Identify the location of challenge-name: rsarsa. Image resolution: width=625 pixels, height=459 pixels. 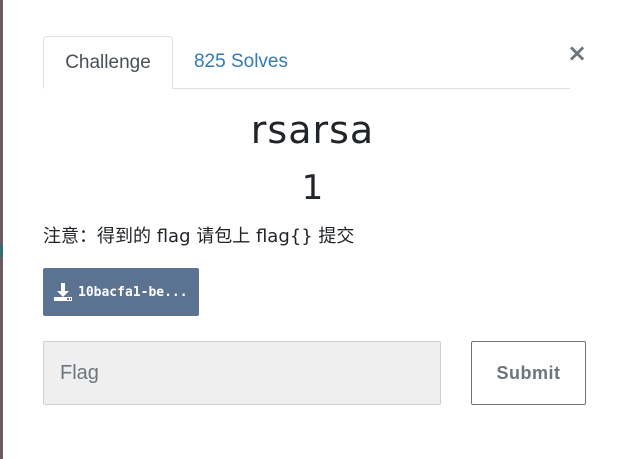
(312, 130).